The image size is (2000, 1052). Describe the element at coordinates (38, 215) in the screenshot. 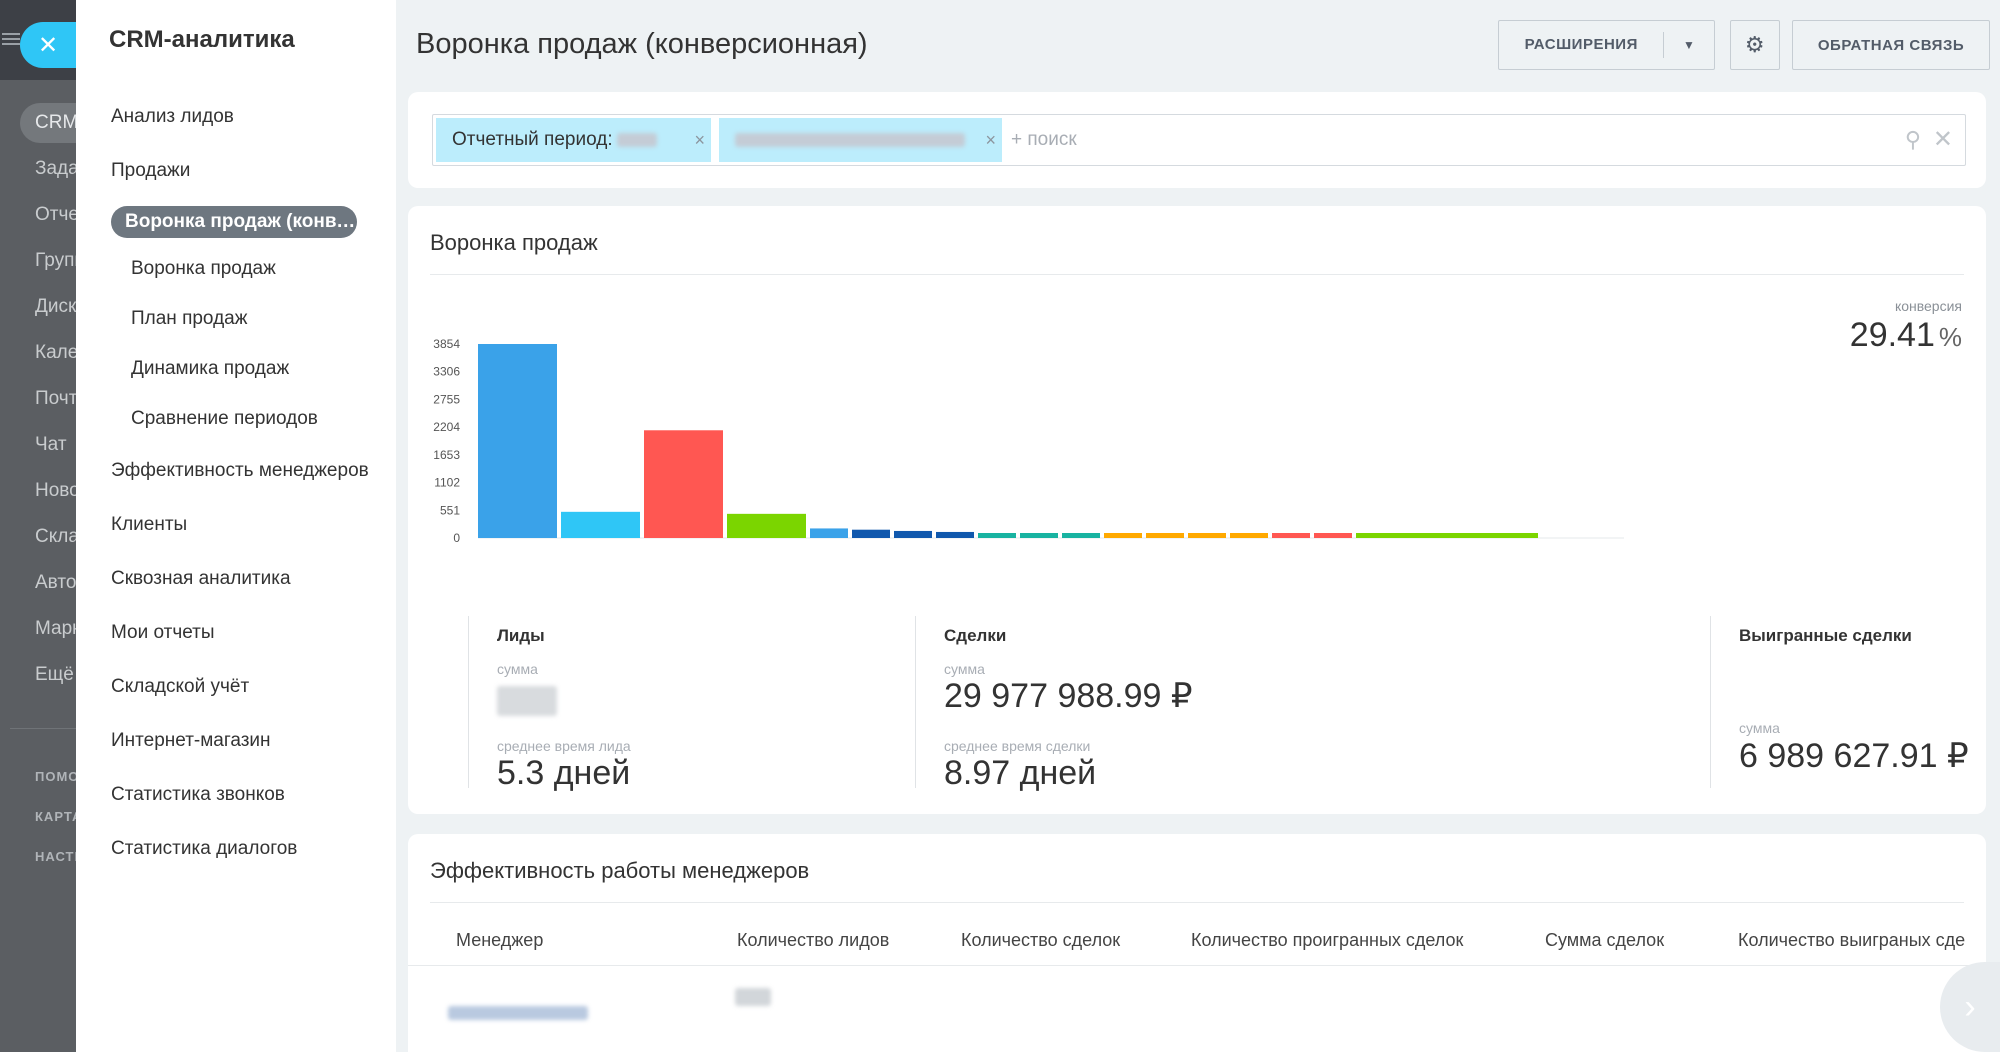

I see `background-menu-item: Отчеты` at that location.